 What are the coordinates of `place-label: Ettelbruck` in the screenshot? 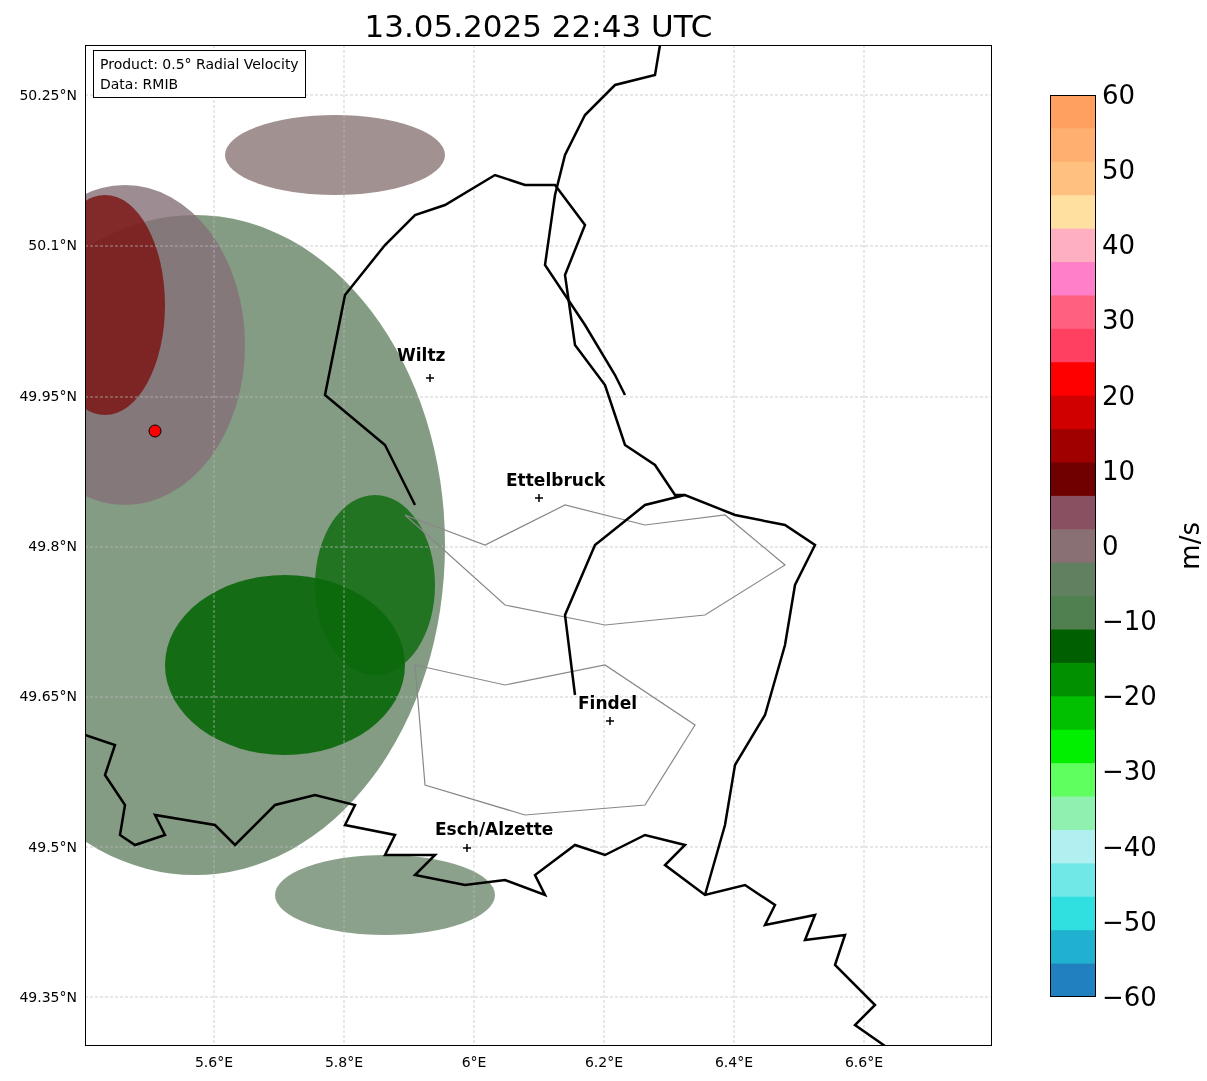 It's located at (556, 480).